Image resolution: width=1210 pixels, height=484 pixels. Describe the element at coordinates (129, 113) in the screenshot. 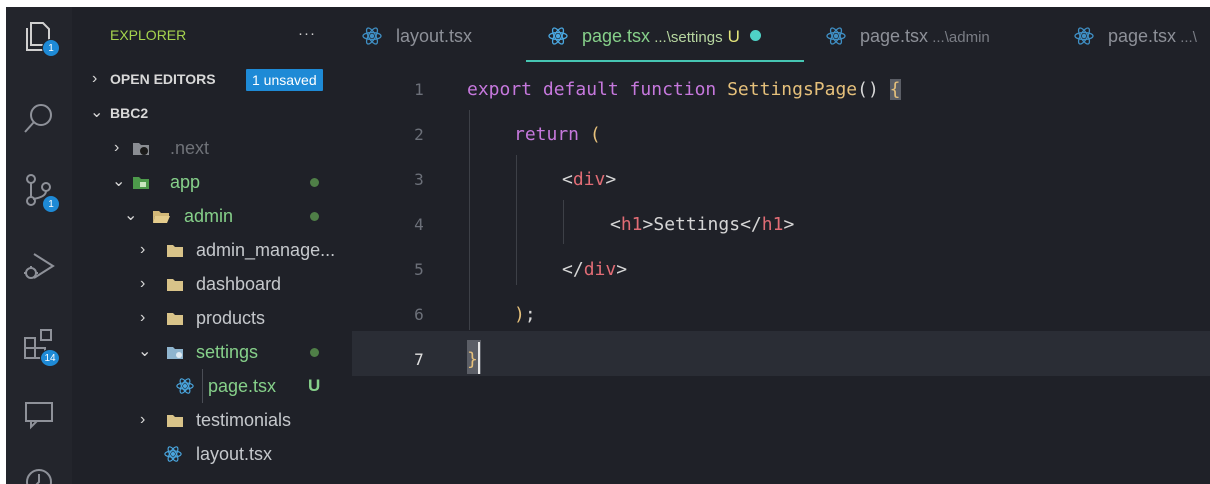

I see `project-name: BBC2` at that location.